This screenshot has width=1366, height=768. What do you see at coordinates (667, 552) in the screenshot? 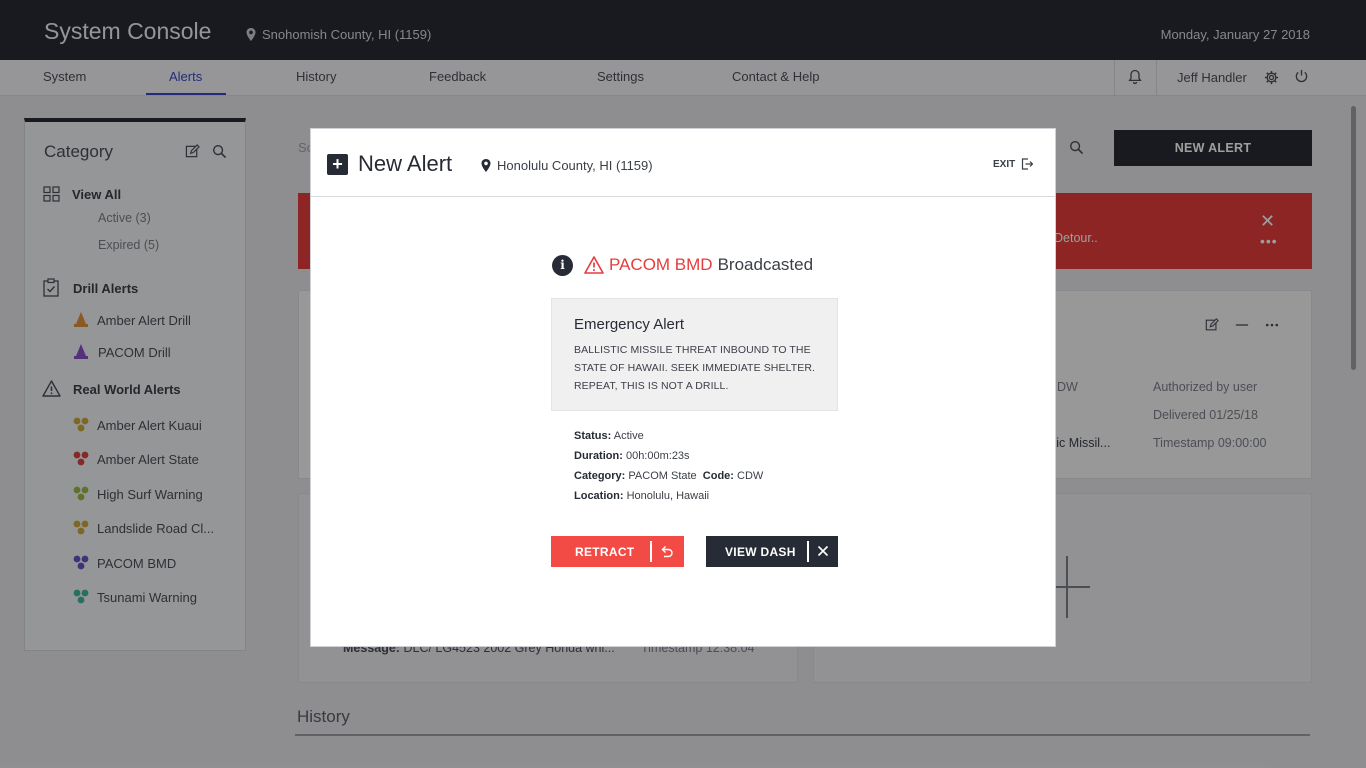
I see `undo-icon` at bounding box center [667, 552].